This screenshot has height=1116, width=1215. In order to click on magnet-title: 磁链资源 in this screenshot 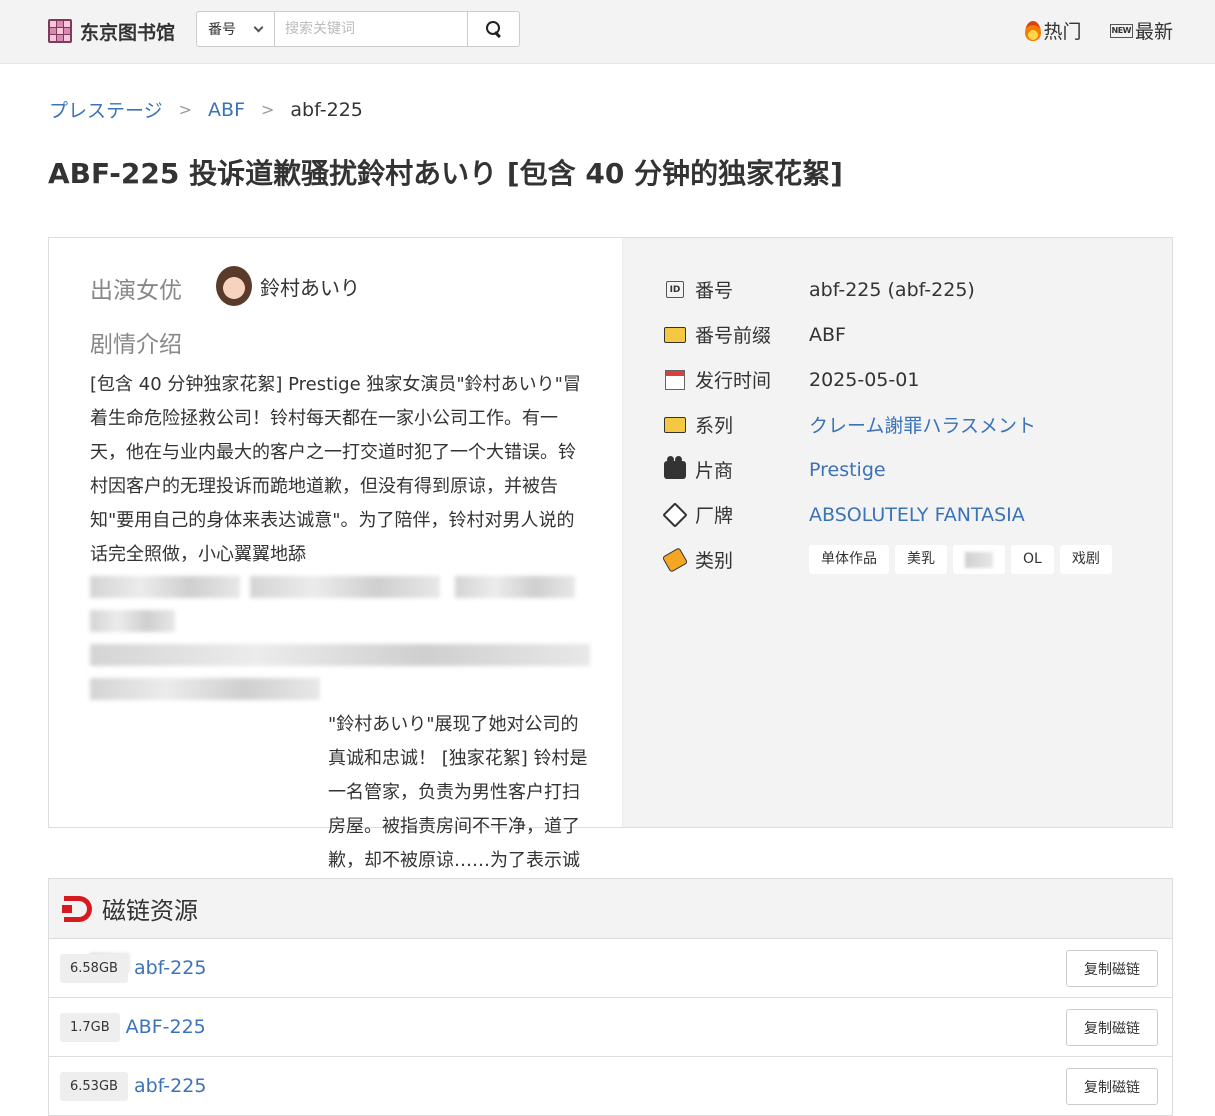, I will do `click(150, 911)`.